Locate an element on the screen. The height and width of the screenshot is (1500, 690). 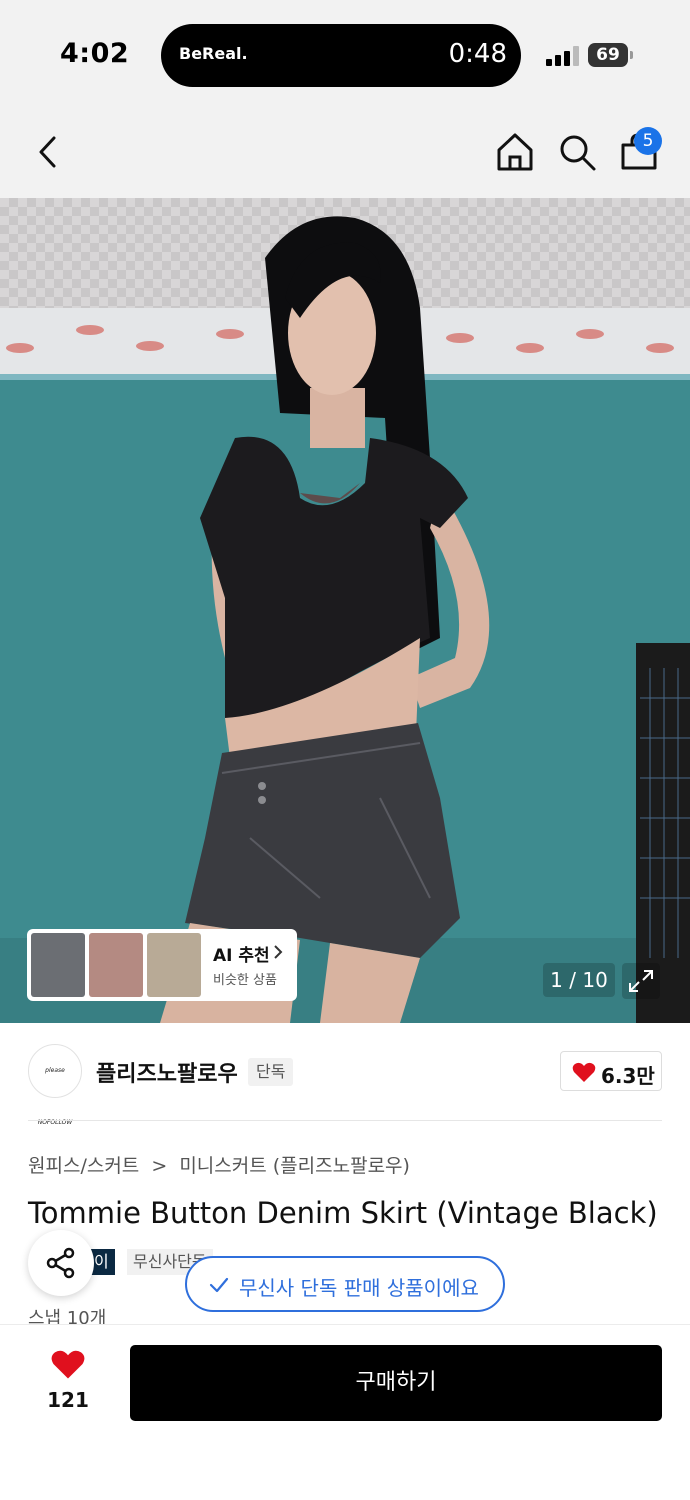
snap-count: 스냅 10개 is located at coordinates (67, 1314).